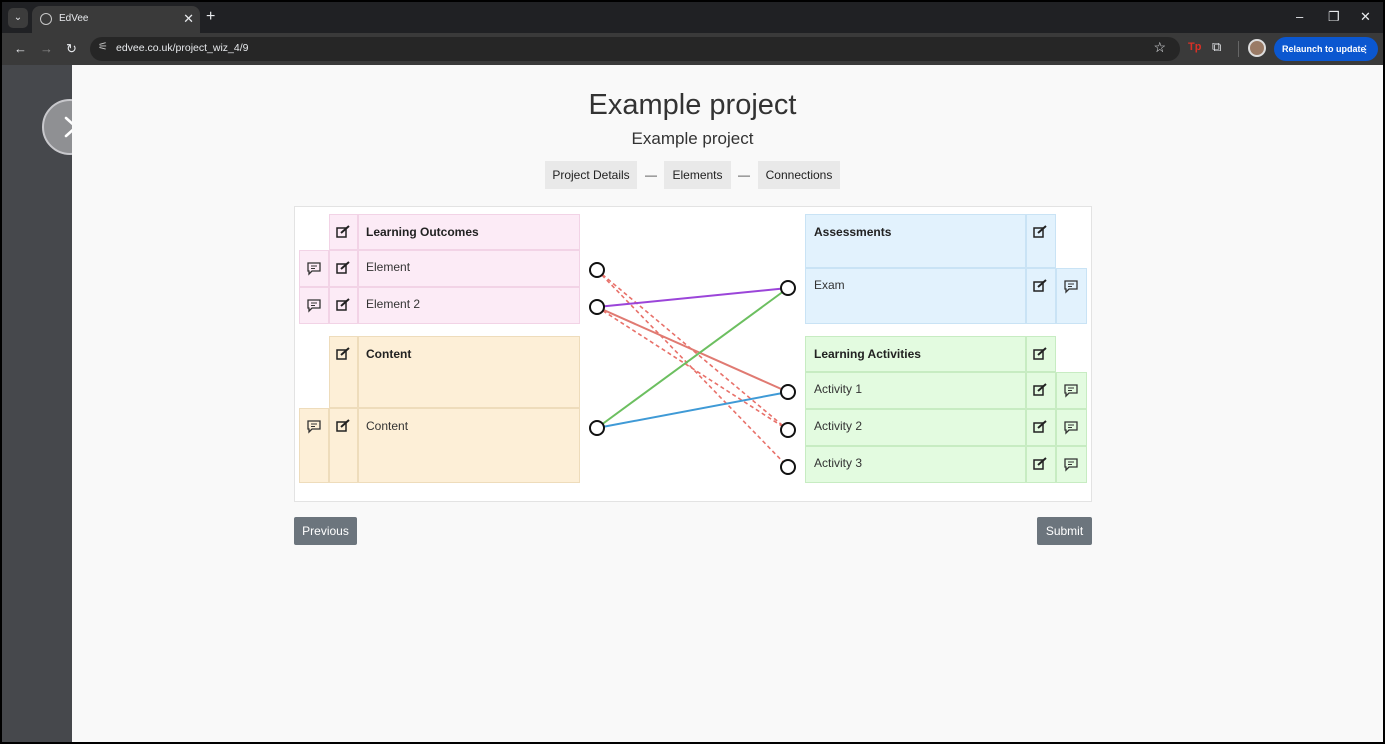 This screenshot has height=744, width=1385. I want to click on tab-strip: ⌄ EdVee ✕ + – ❐ ✕, so click(692, 17).